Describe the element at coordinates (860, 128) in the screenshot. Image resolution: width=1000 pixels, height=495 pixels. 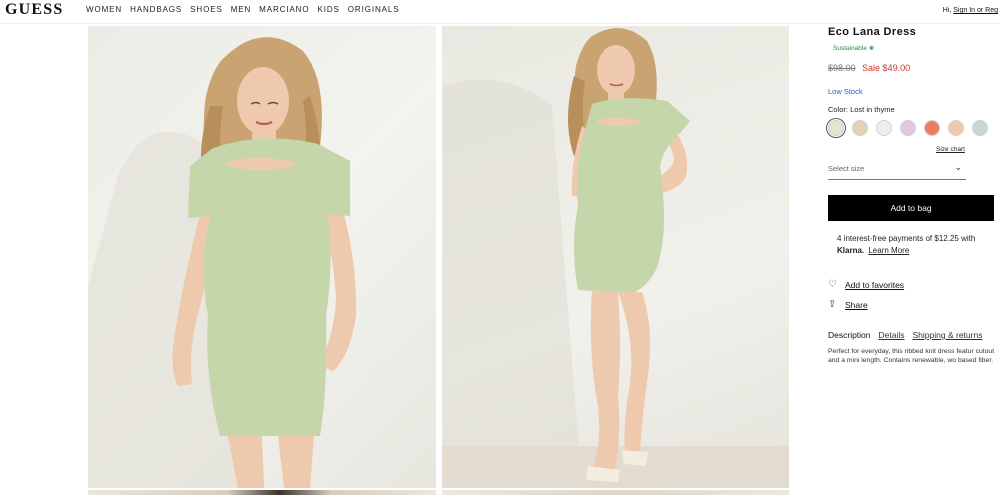
I see `swatch-tan` at that location.